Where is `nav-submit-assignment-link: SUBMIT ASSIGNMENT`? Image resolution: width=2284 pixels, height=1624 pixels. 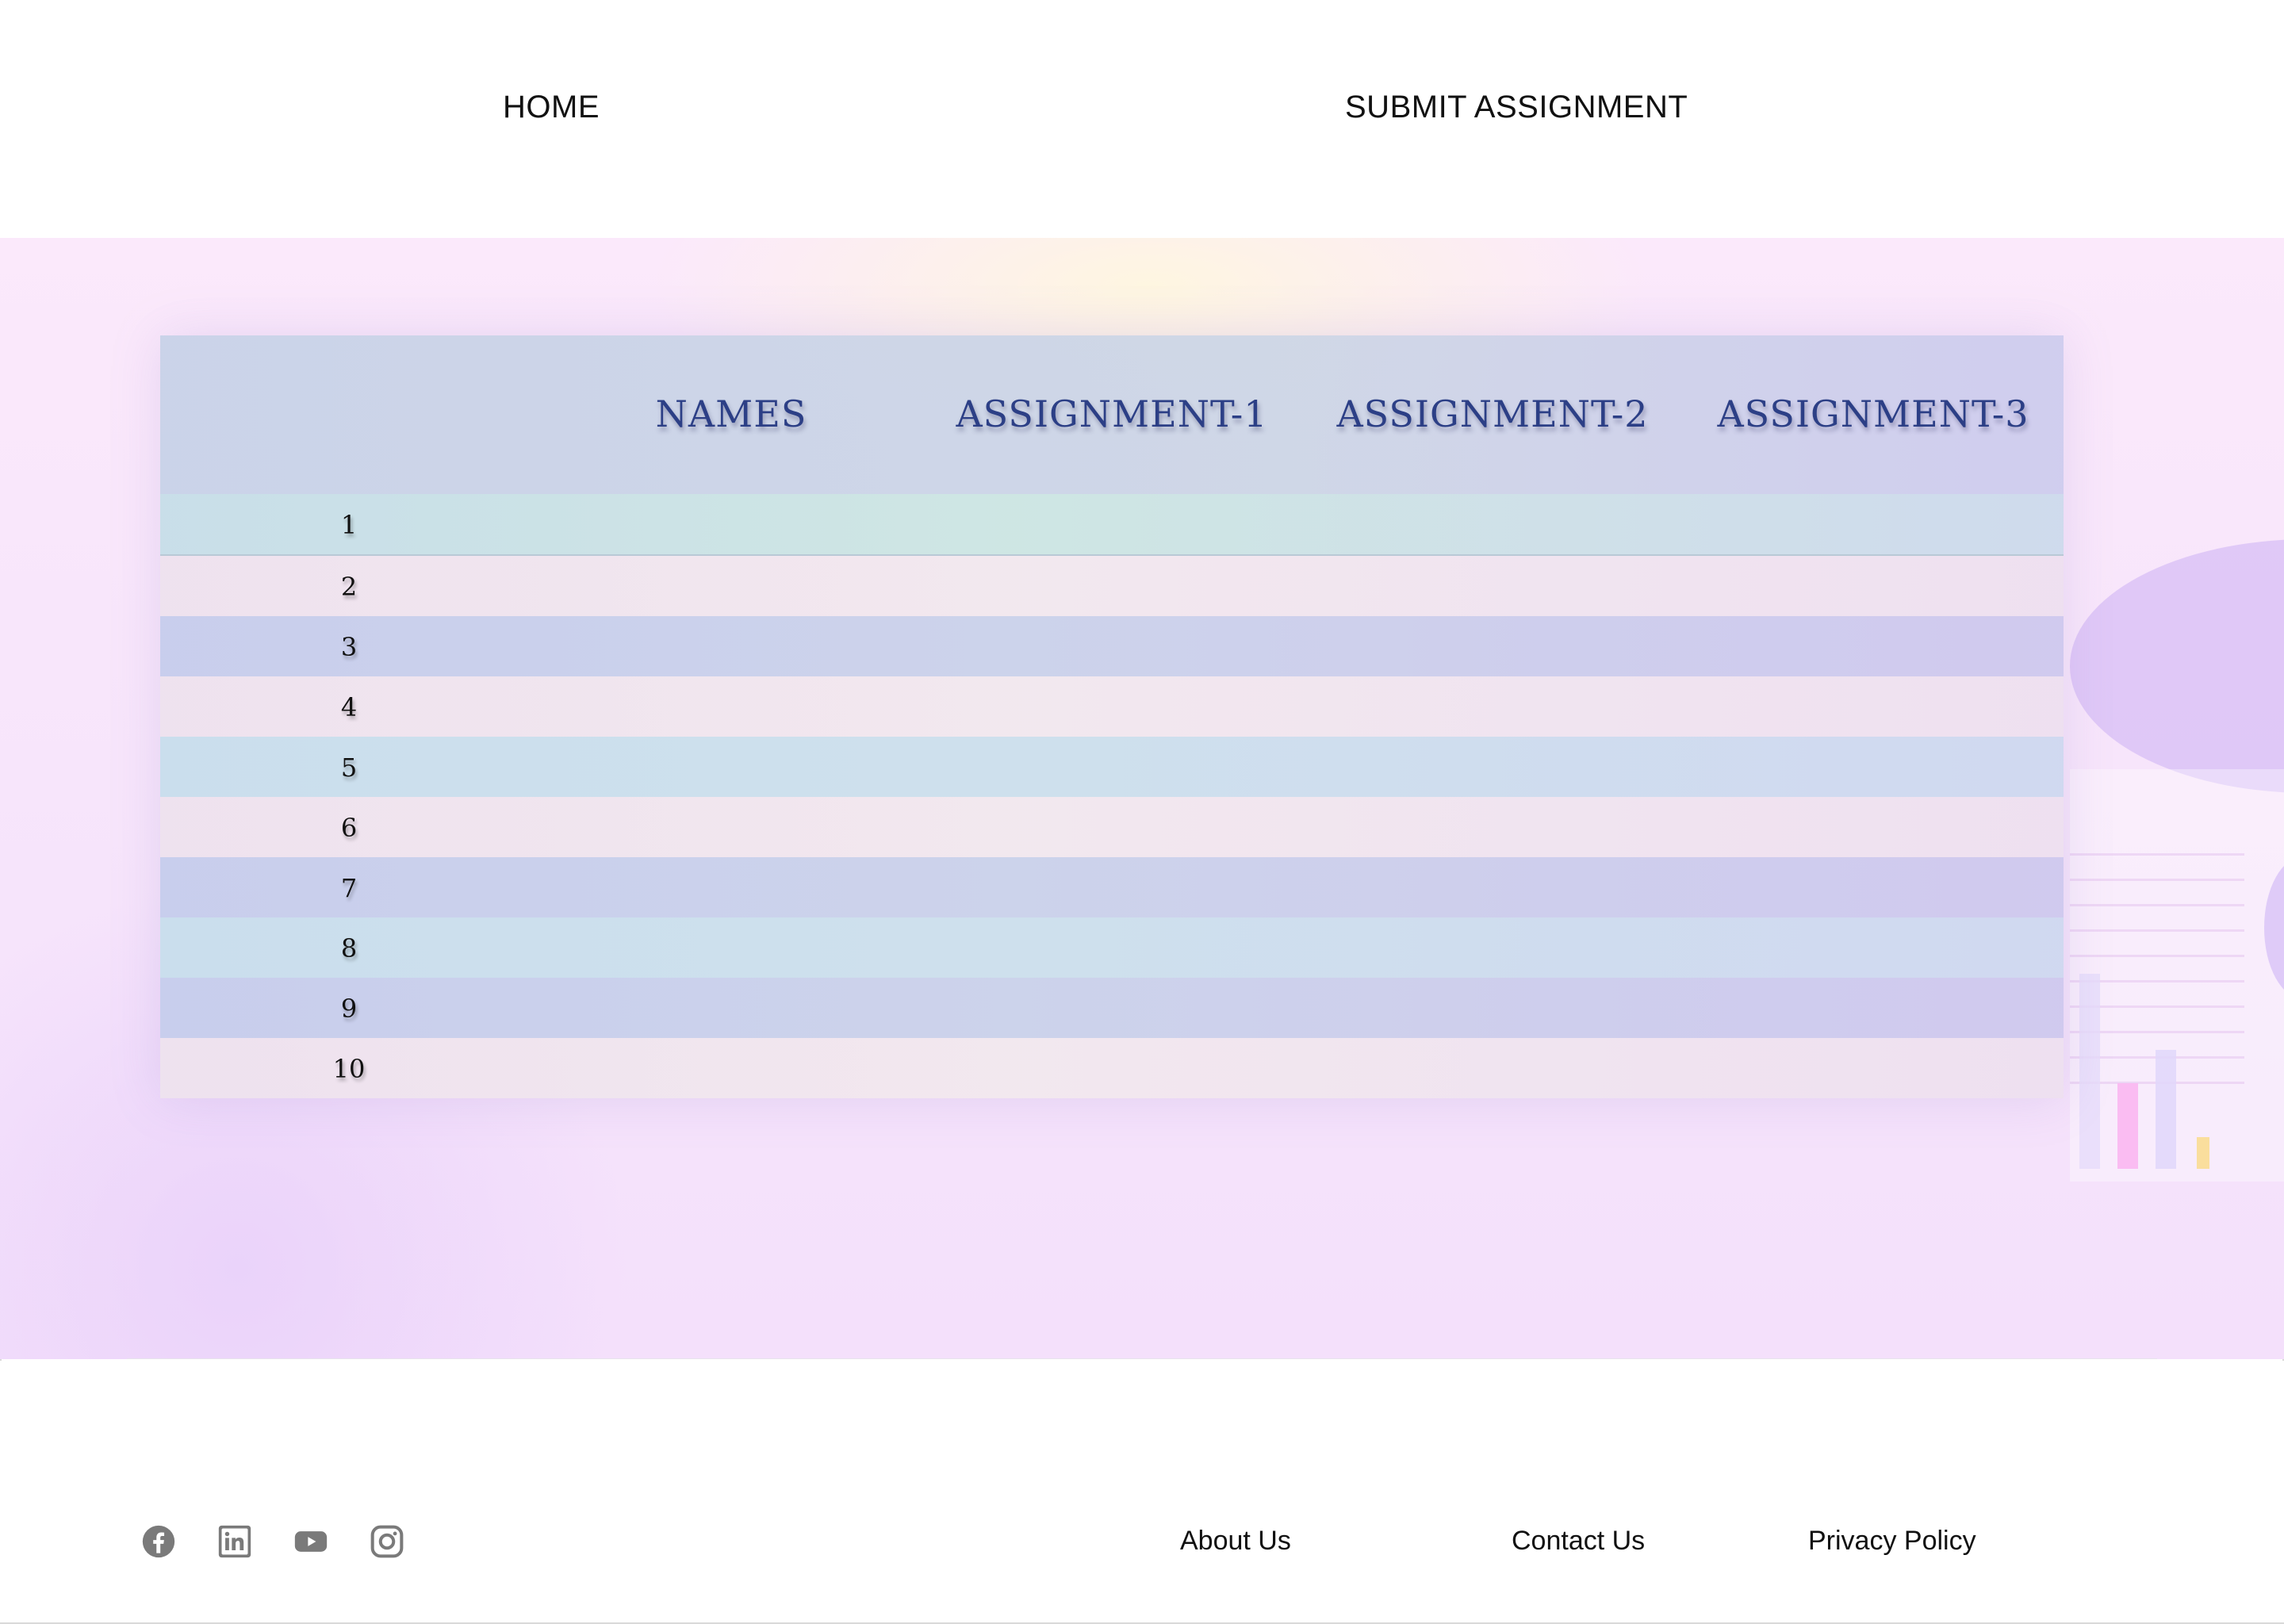 nav-submit-assignment-link: SUBMIT ASSIGNMENT is located at coordinates (1516, 107).